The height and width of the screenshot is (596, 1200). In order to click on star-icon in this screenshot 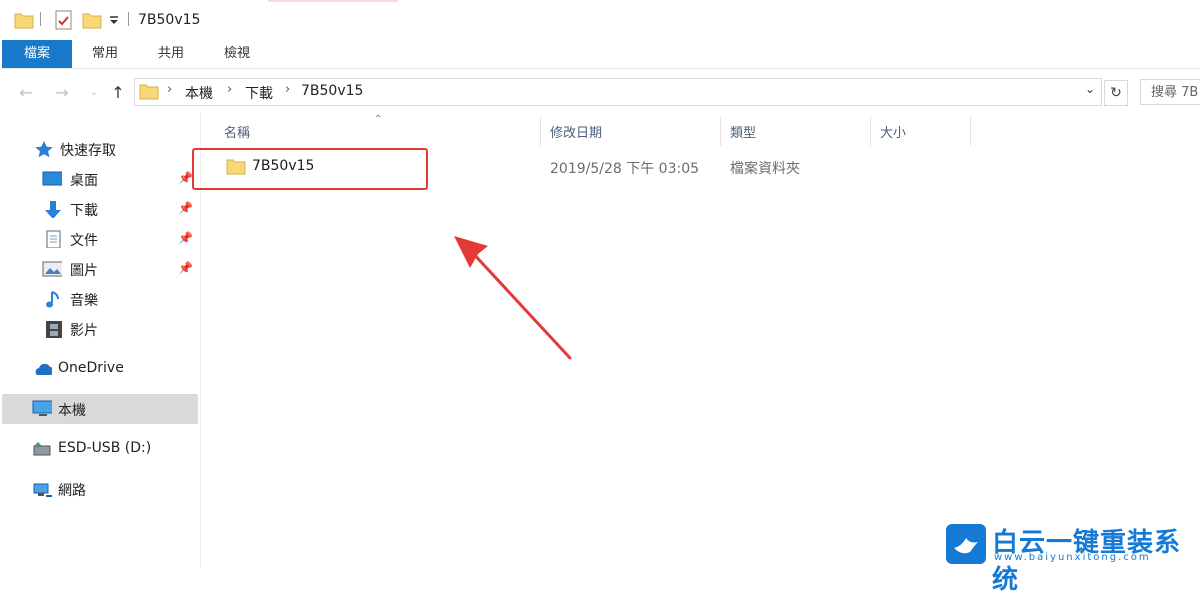, I will do `click(44, 149)`.